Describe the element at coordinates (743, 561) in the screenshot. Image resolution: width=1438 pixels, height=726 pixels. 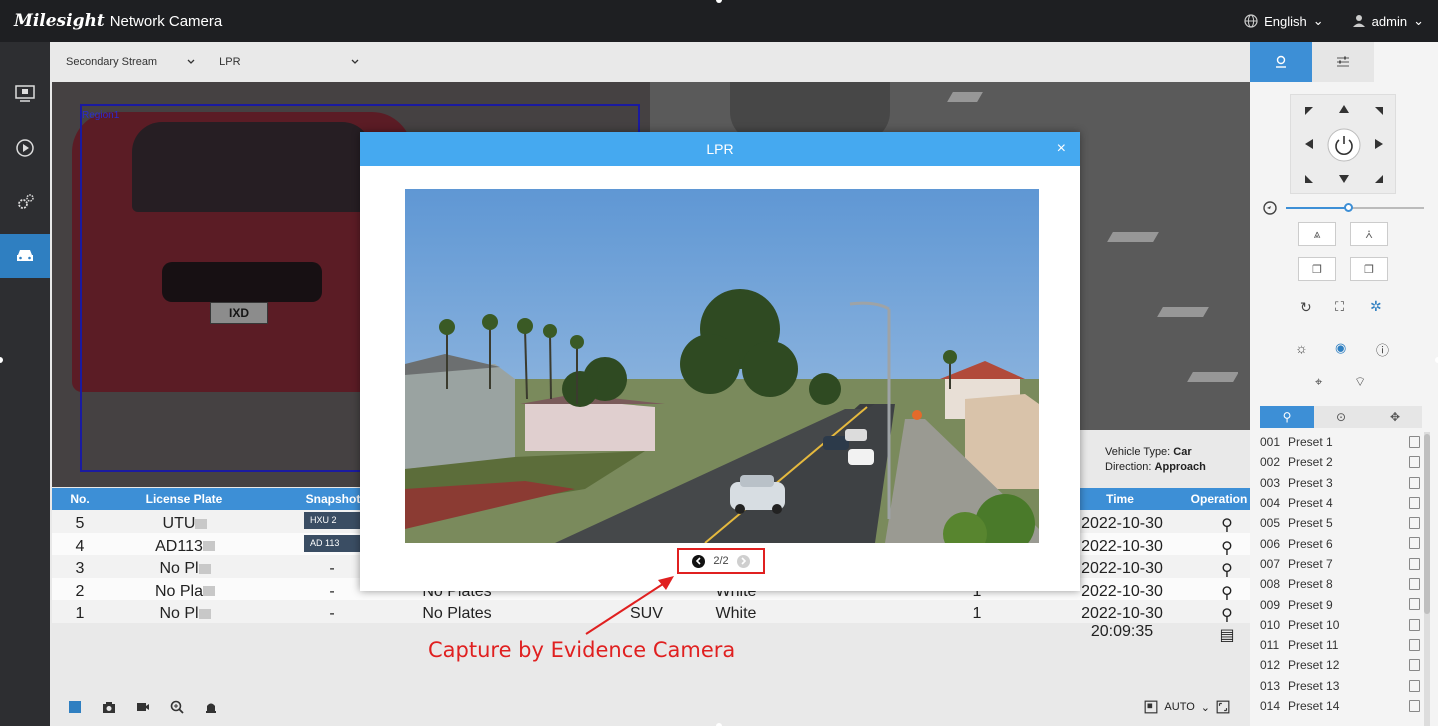
I see `next-page-button` at that location.